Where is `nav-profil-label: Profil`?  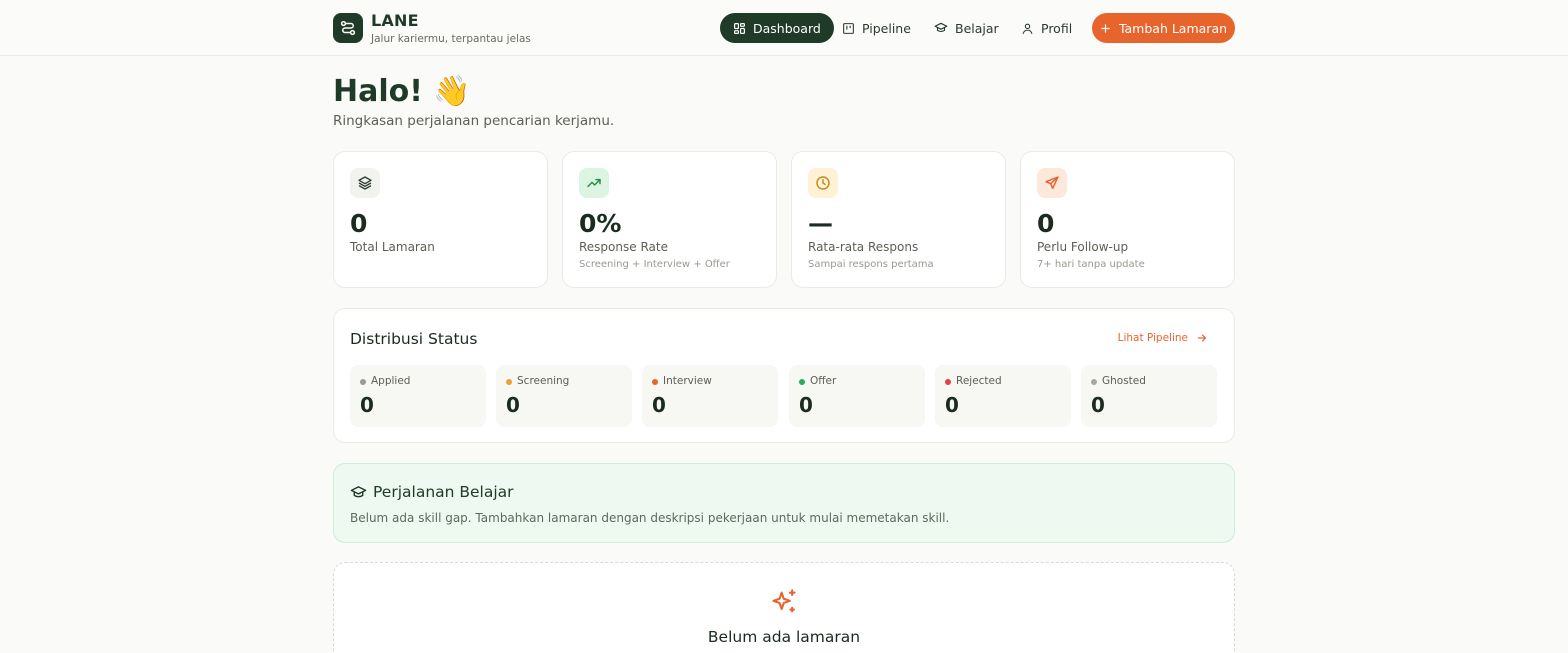 nav-profil-label: Profil is located at coordinates (1057, 28).